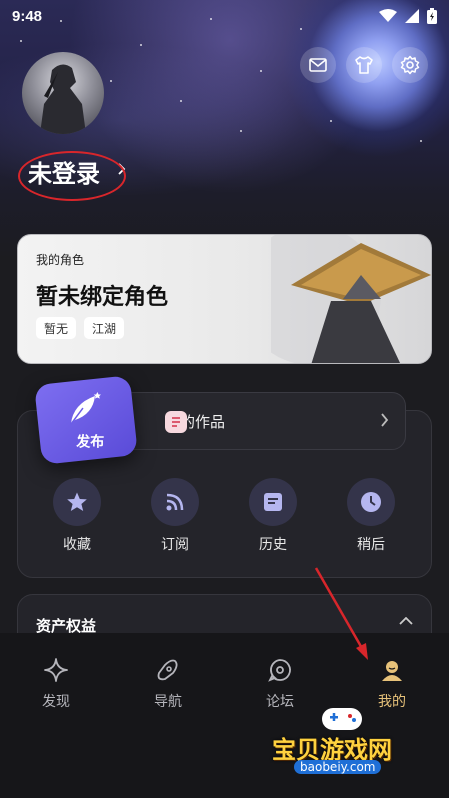  Describe the element at coordinates (338, 767) in the screenshot. I see `watermark-url: baobeiy.com` at that location.